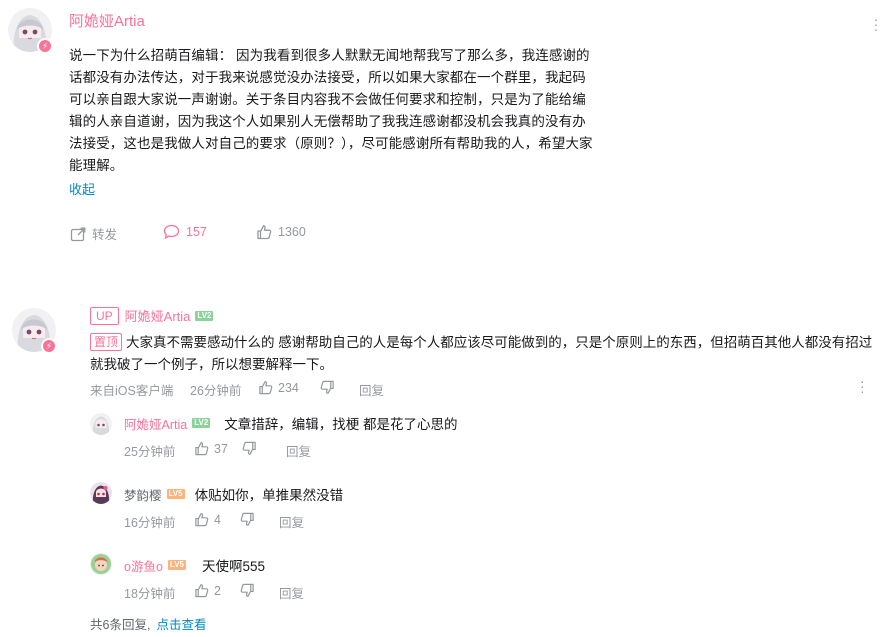  I want to click on share-button: 转发, so click(93, 233).